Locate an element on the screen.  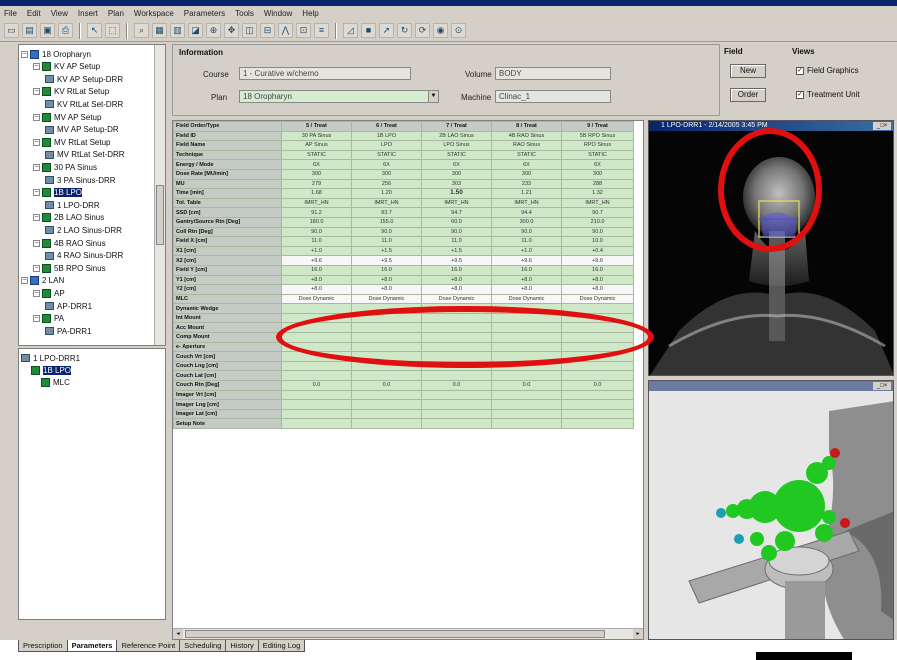
table-cell: 210.0 is located at coordinates (597, 222).